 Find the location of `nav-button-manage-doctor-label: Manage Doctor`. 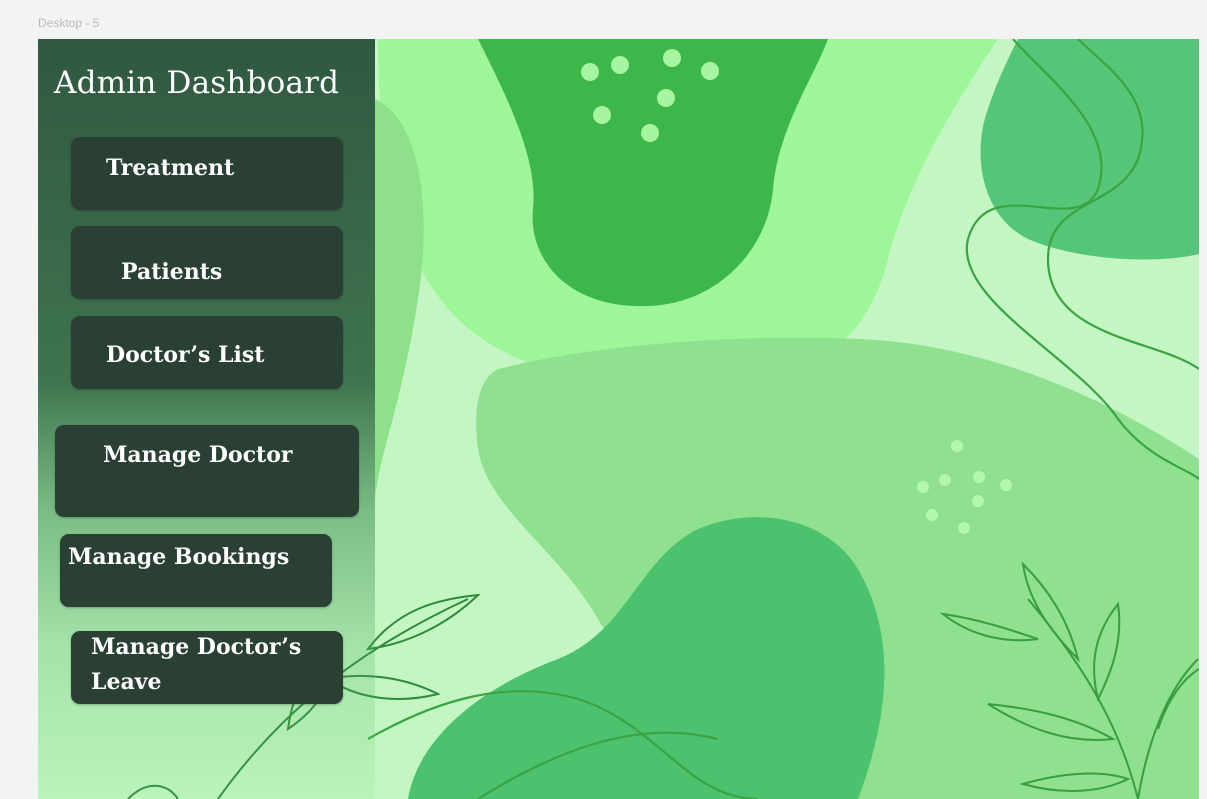

nav-button-manage-doctor-label: Manage Doctor is located at coordinates (198, 455).